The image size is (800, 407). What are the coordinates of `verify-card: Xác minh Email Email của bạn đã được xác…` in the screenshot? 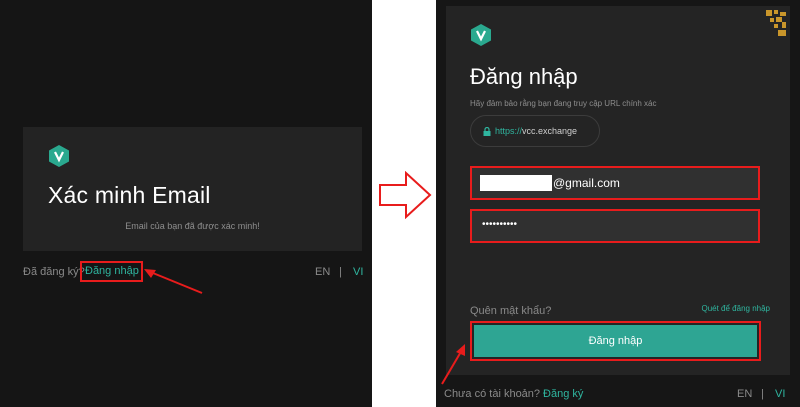 It's located at (192, 189).